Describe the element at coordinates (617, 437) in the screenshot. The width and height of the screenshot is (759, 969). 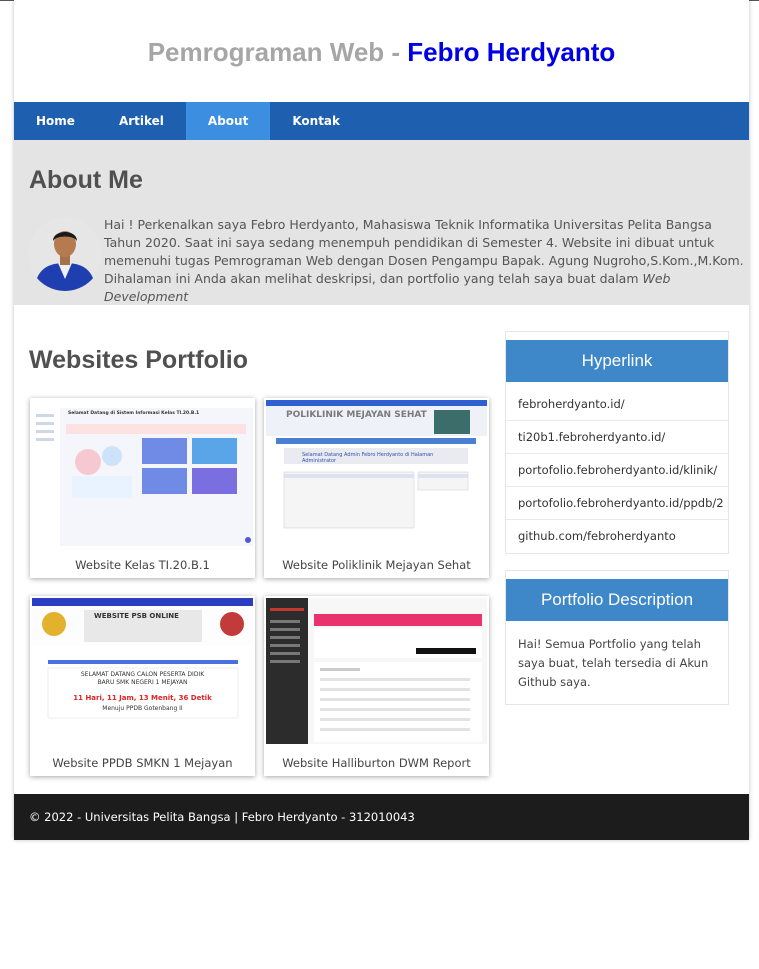
I see `hyperlink-item: ti20b1.febroherdyanto.id/` at that location.